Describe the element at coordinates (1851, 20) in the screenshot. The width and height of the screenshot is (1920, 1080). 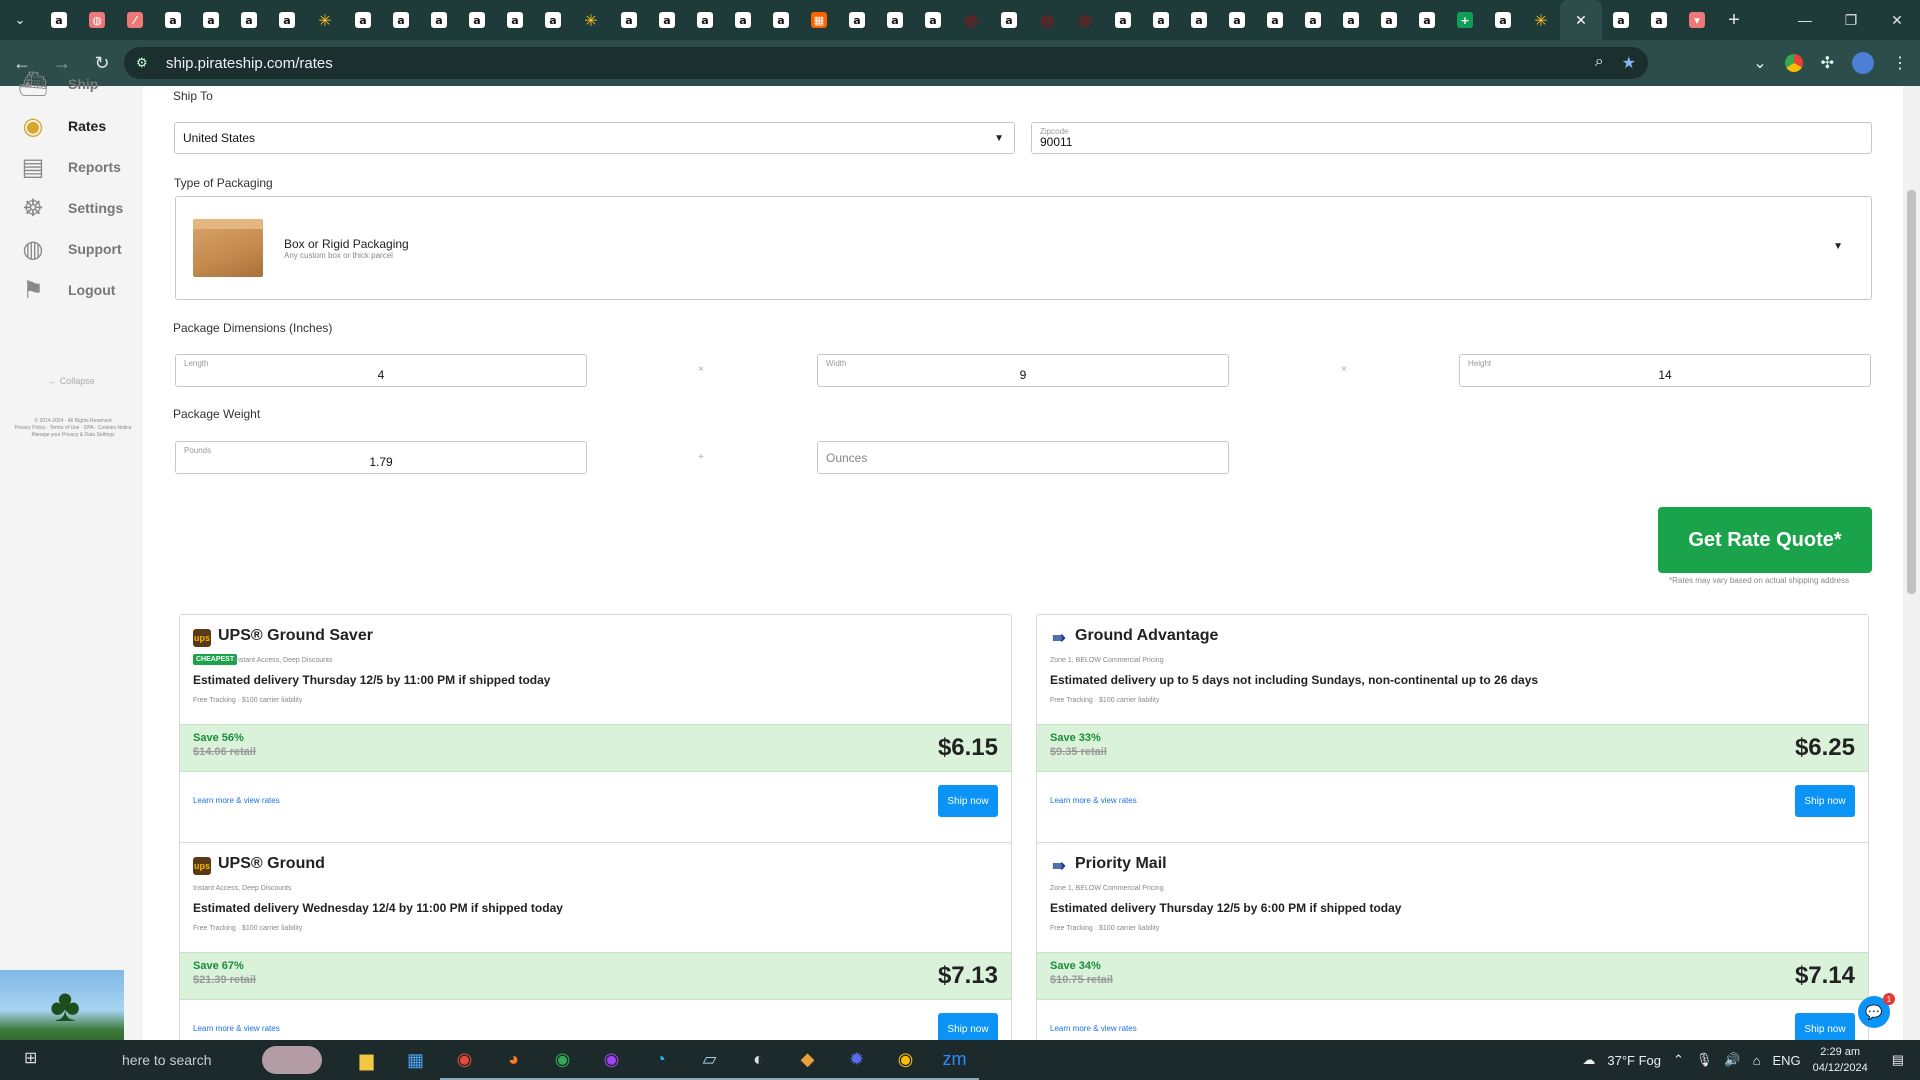
I see `restore-button: ❐` at that location.